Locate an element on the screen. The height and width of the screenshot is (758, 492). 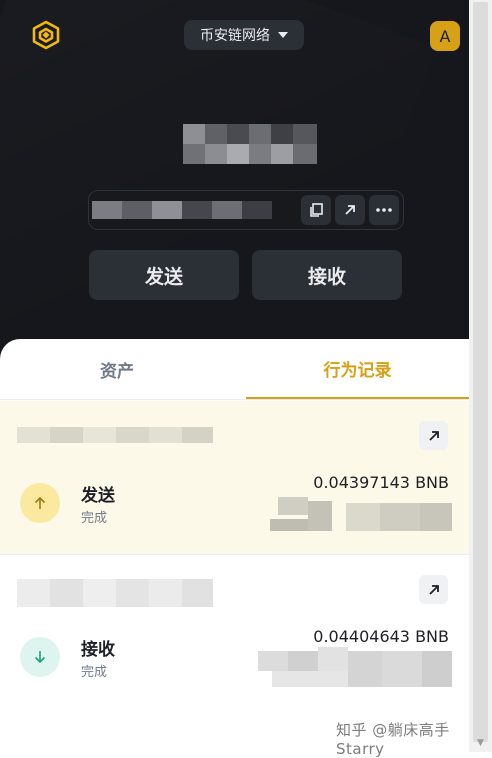
transaction-type: 接收 is located at coordinates (98, 650).